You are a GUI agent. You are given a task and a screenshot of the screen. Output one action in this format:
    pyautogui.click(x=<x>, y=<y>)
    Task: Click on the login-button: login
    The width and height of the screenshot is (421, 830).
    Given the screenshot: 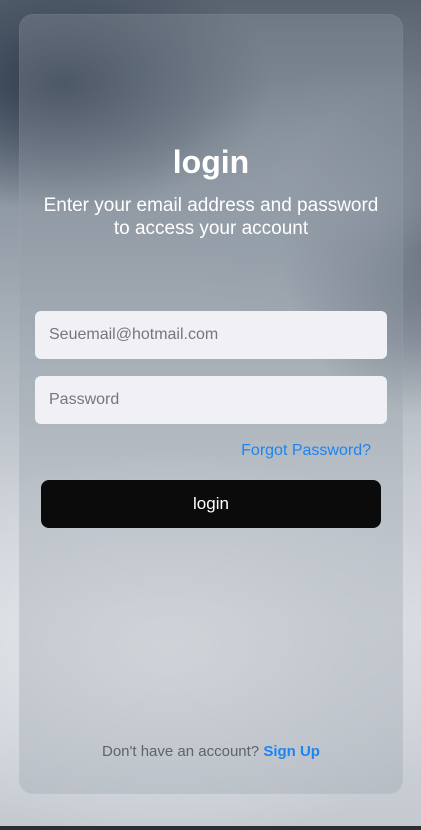 What is the action you would take?
    pyautogui.click(x=211, y=504)
    